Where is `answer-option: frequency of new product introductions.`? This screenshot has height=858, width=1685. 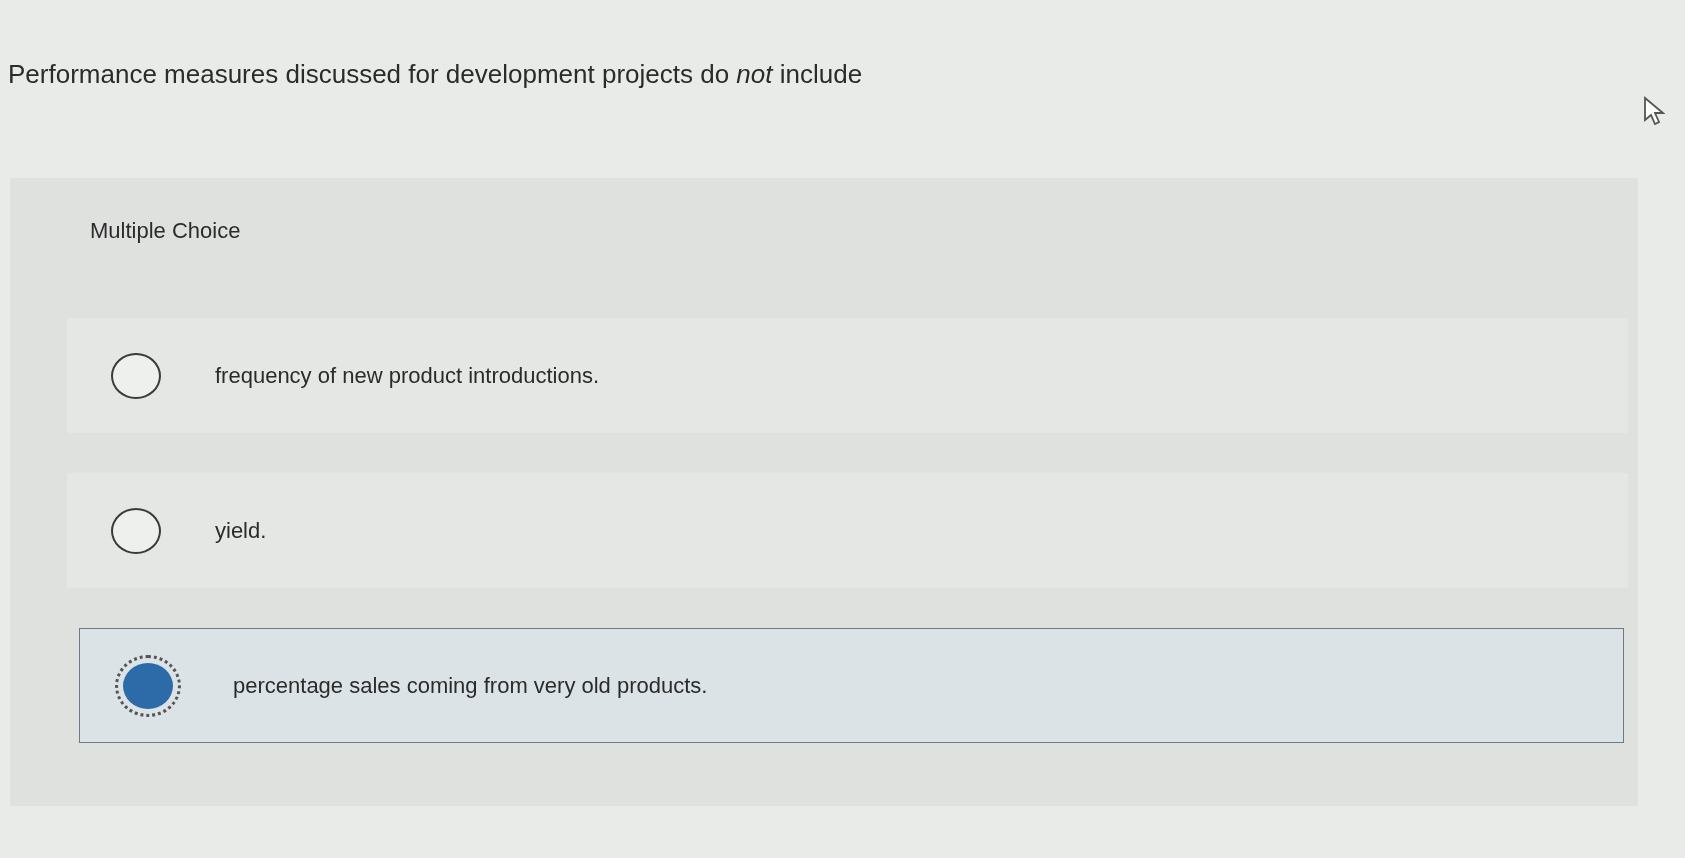
answer-option: frequency of new product introductions. is located at coordinates (847, 375).